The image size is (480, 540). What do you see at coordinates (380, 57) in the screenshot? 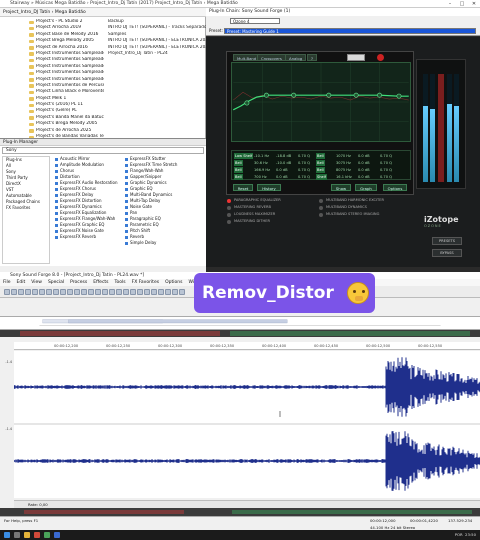
I see `power-icon` at bounding box center [380, 57].